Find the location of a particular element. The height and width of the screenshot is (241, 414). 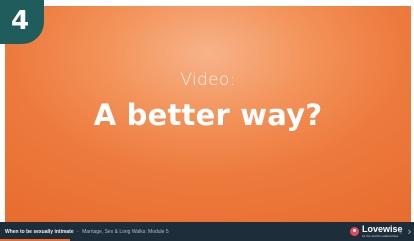

slide-number-badge: 4 is located at coordinates (22, 22).